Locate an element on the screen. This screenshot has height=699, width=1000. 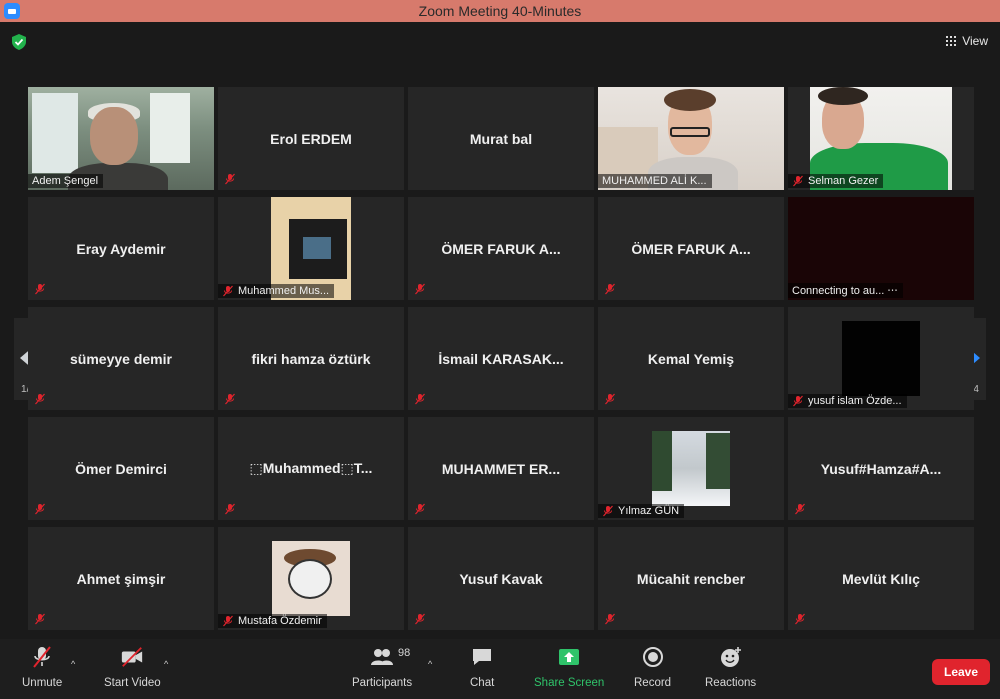
encryption-shield-icon is located at coordinates (19, 42).